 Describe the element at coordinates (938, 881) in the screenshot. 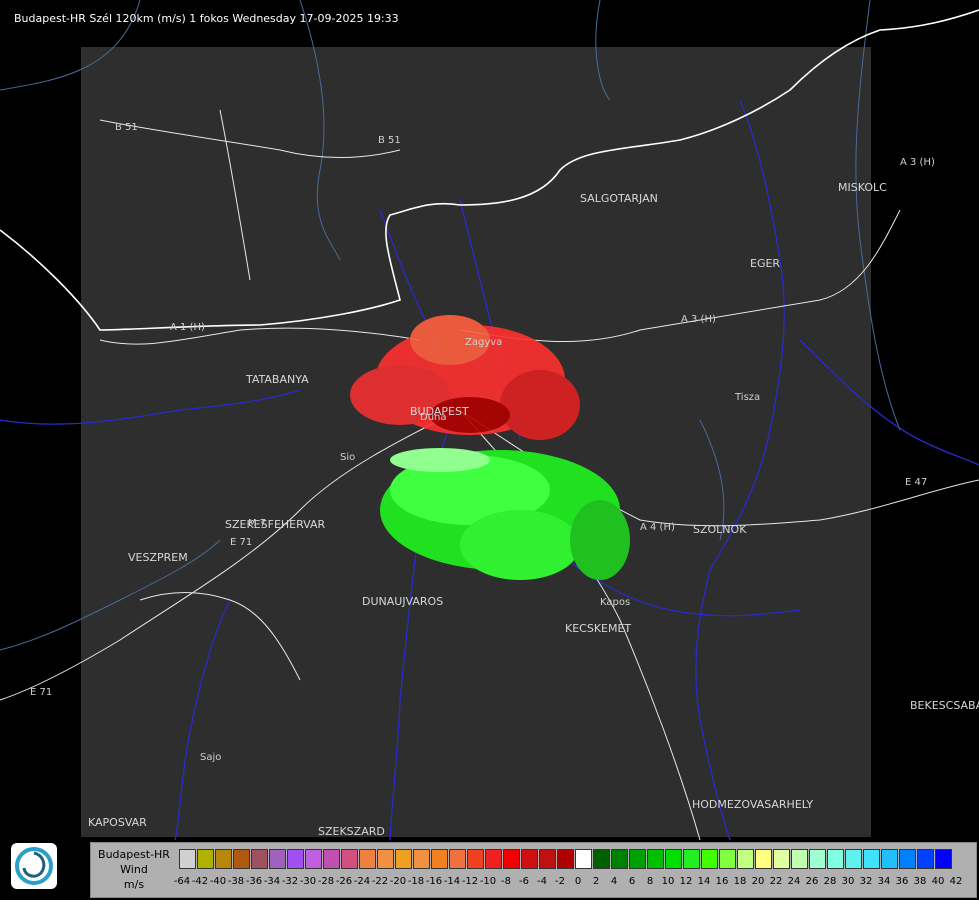

I see `legend-tick-label: 40` at that location.